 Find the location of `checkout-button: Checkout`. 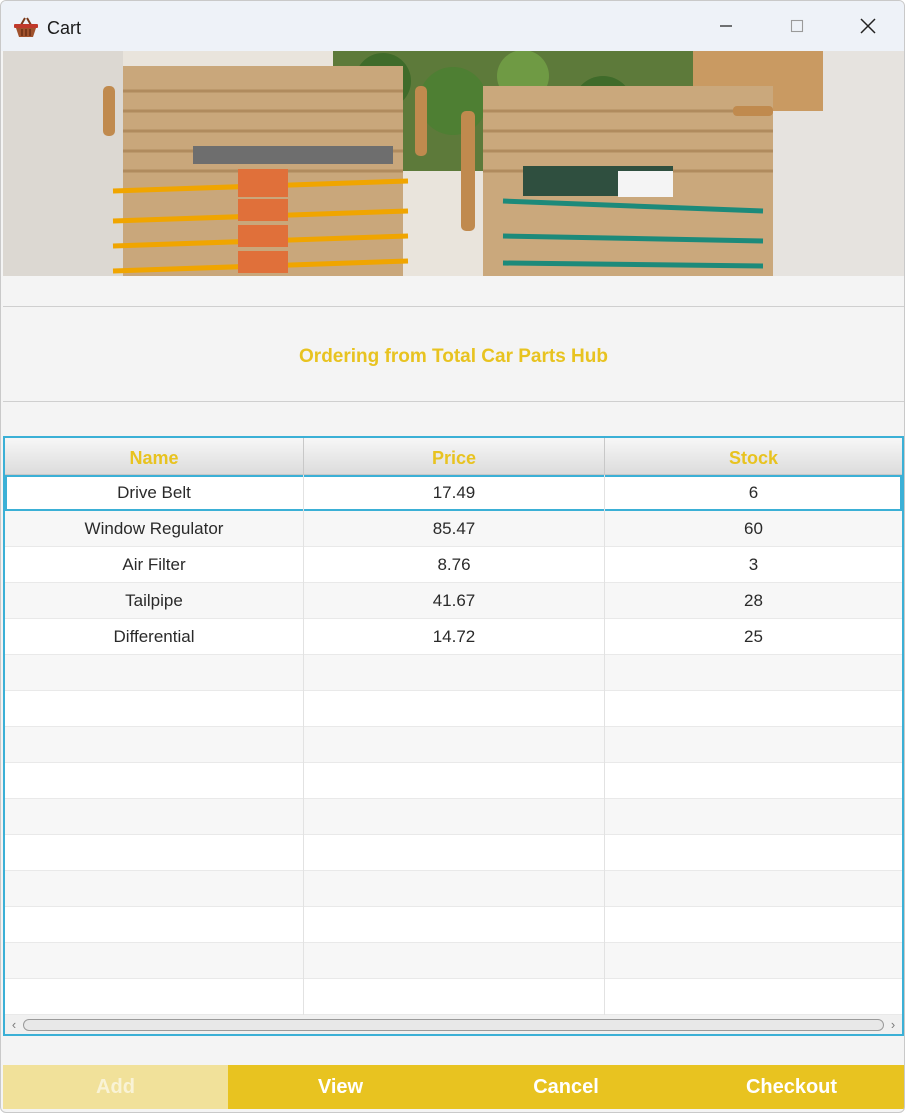

checkout-button: Checkout is located at coordinates (791, 1087).